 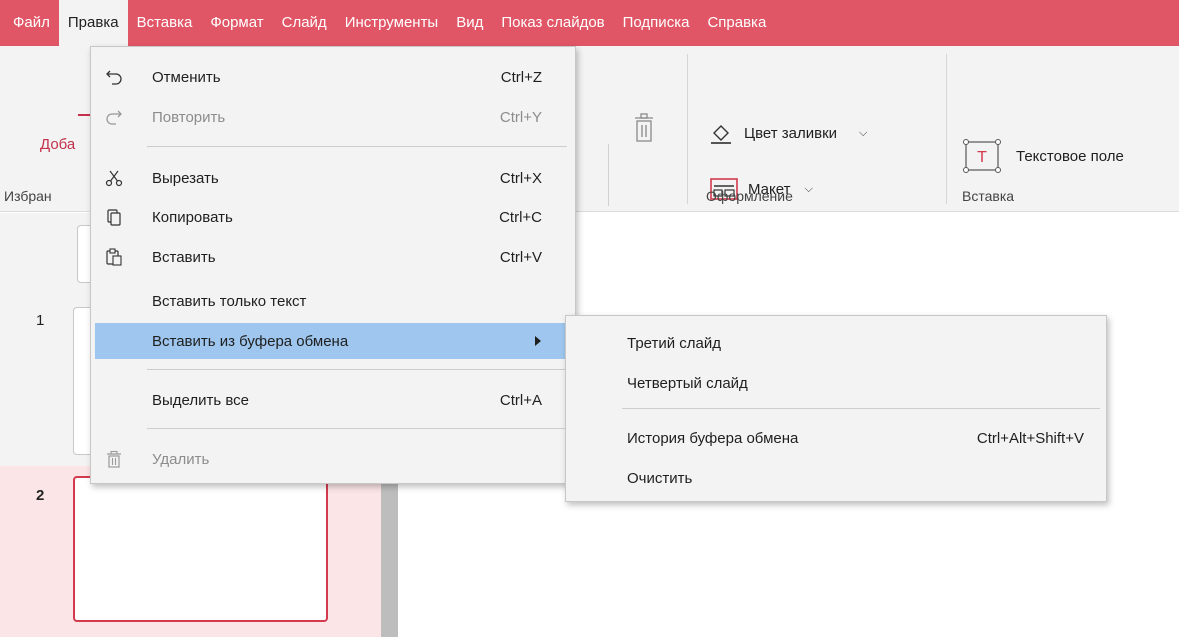 I want to click on copy-item: Копировать Ctrl+C, so click(x=333, y=217).